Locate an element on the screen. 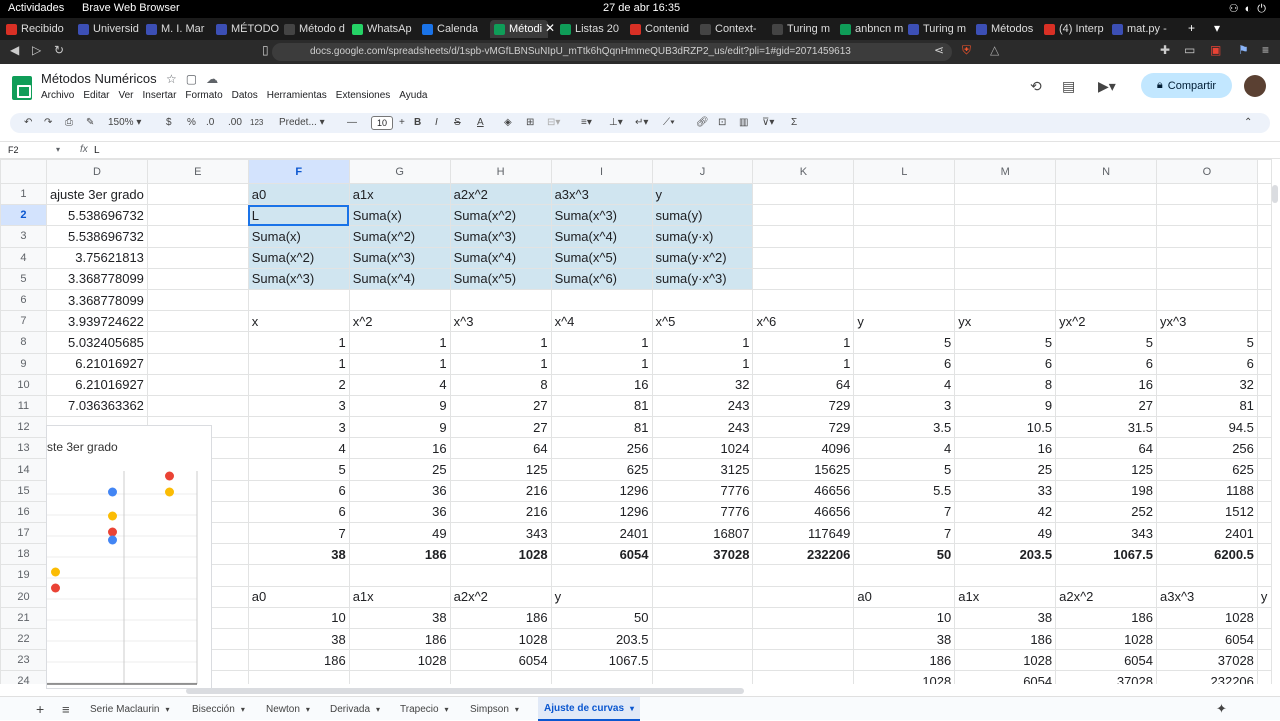  vertical-align-icon: ⊥▾ is located at coordinates (616, 122).